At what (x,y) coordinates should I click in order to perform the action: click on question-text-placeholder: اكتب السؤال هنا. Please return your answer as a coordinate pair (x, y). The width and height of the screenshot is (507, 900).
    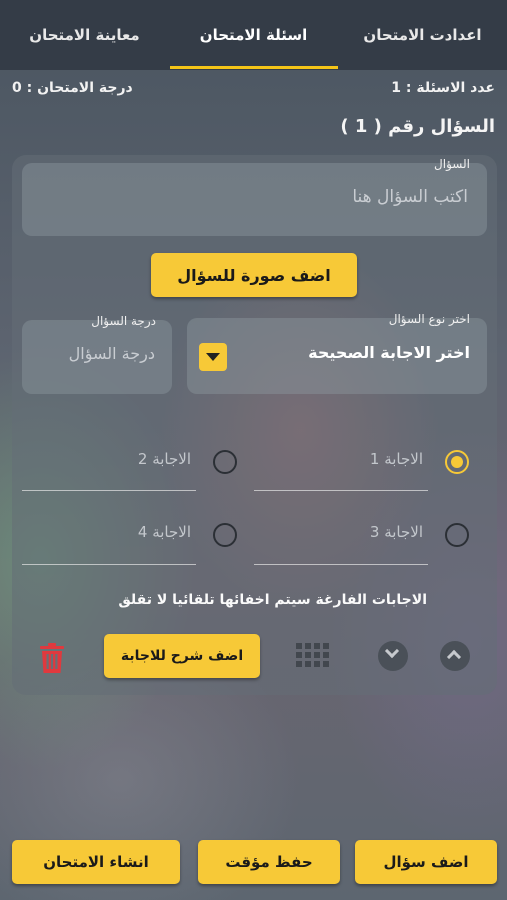
    Looking at the image, I should click on (410, 197).